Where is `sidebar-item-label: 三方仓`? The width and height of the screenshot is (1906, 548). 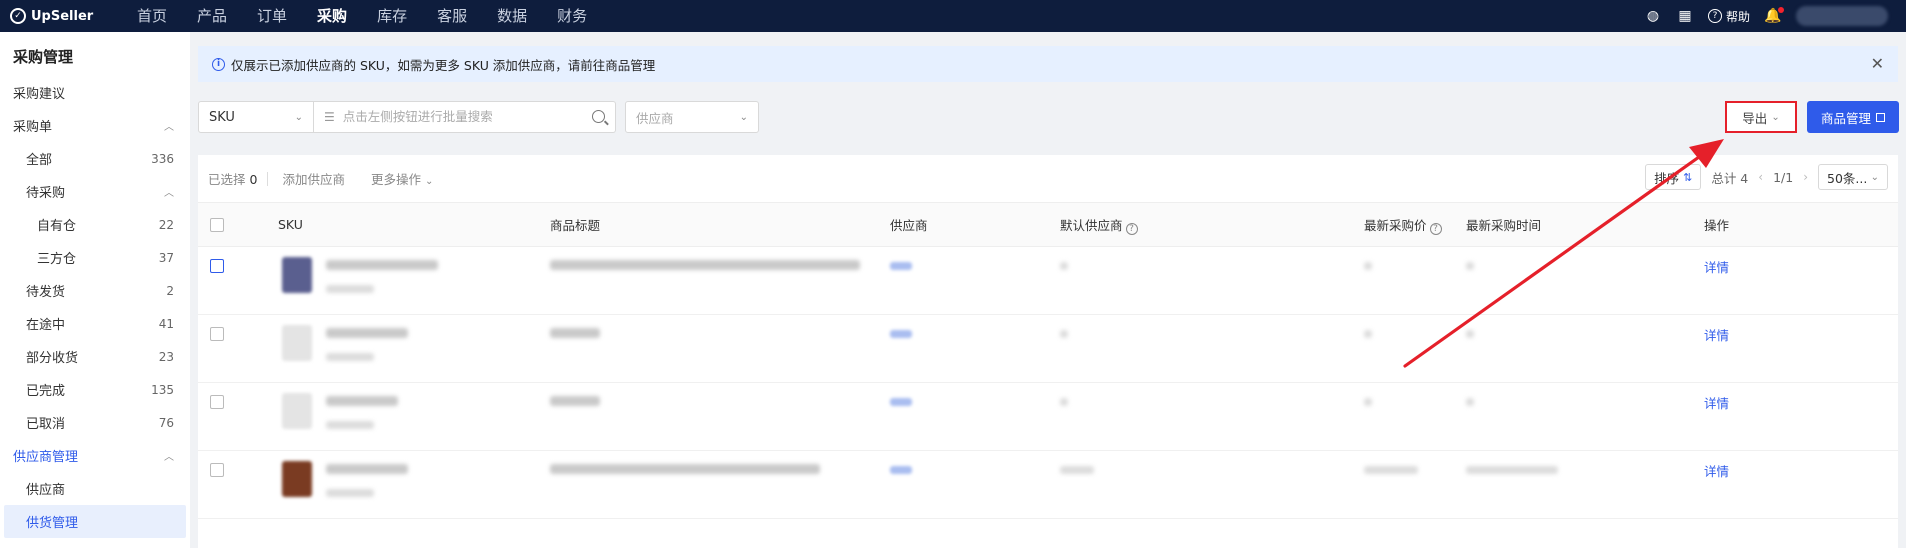
sidebar-item-label: 三方仓 is located at coordinates (57, 259).